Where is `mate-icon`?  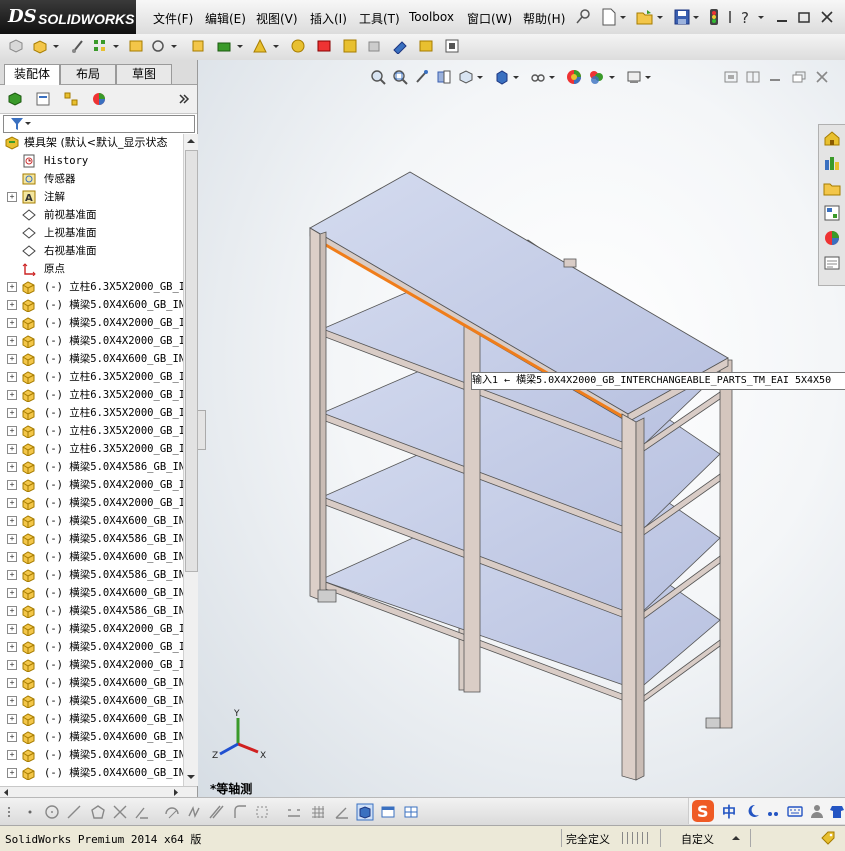 mate-icon is located at coordinates (78, 46).